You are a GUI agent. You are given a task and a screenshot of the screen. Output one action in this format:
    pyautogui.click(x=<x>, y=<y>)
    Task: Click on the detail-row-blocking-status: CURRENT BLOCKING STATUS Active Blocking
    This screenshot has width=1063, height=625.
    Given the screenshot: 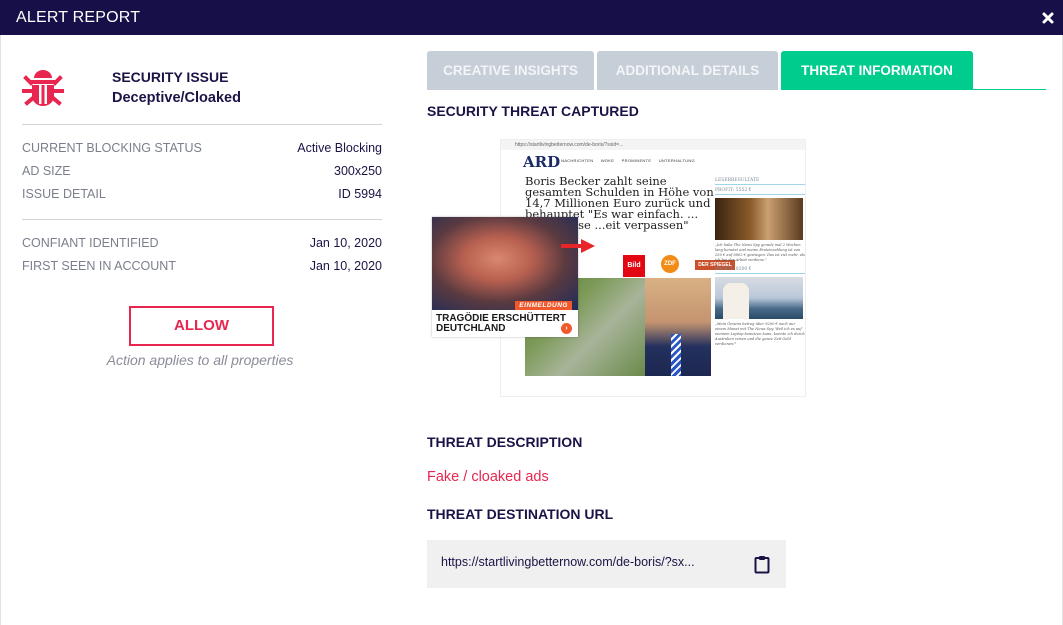 What is the action you would take?
    pyautogui.click(x=202, y=150)
    